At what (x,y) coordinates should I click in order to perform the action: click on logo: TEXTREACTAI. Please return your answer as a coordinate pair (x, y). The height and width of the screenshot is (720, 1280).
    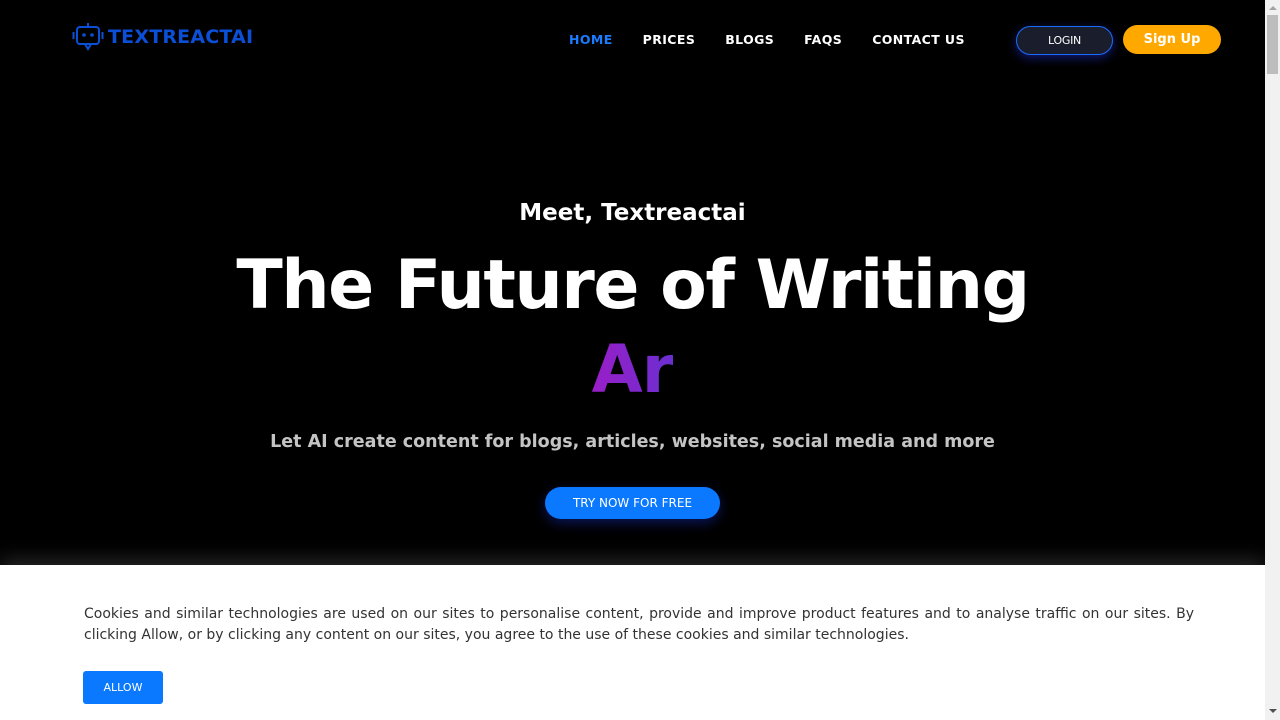
    Looking at the image, I should click on (162, 37).